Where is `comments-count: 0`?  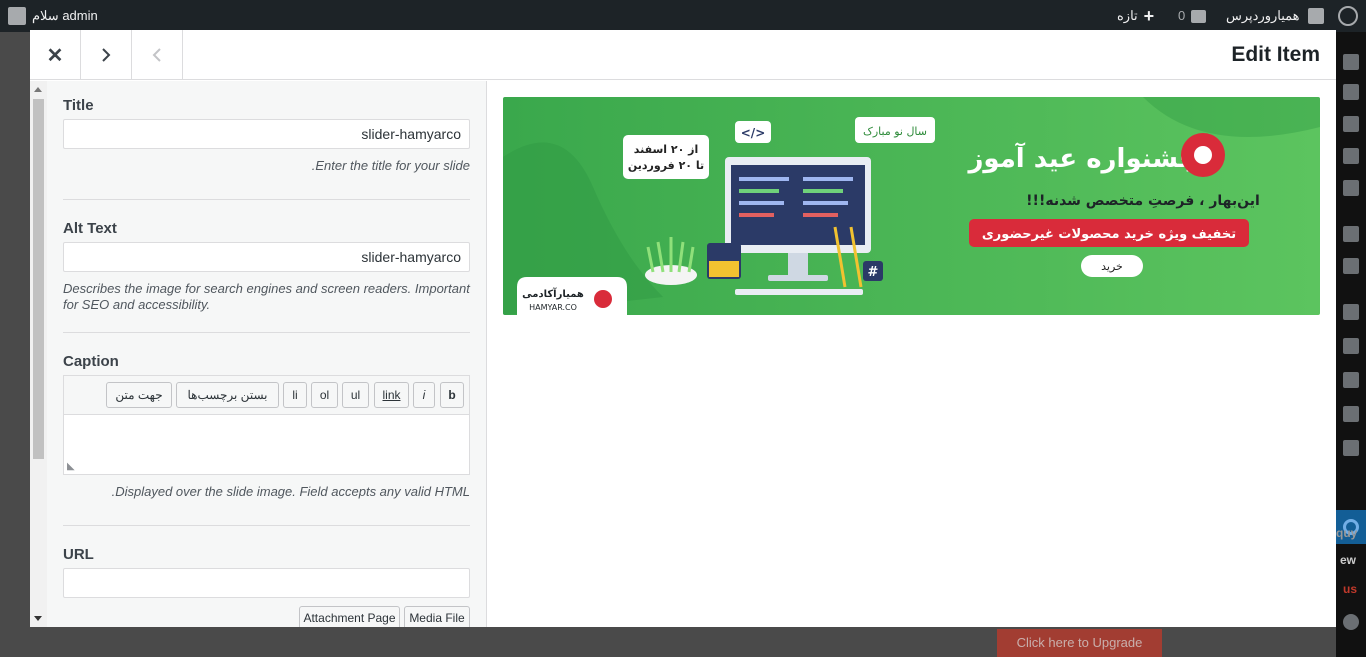
comments-count: 0 is located at coordinates (1182, 15).